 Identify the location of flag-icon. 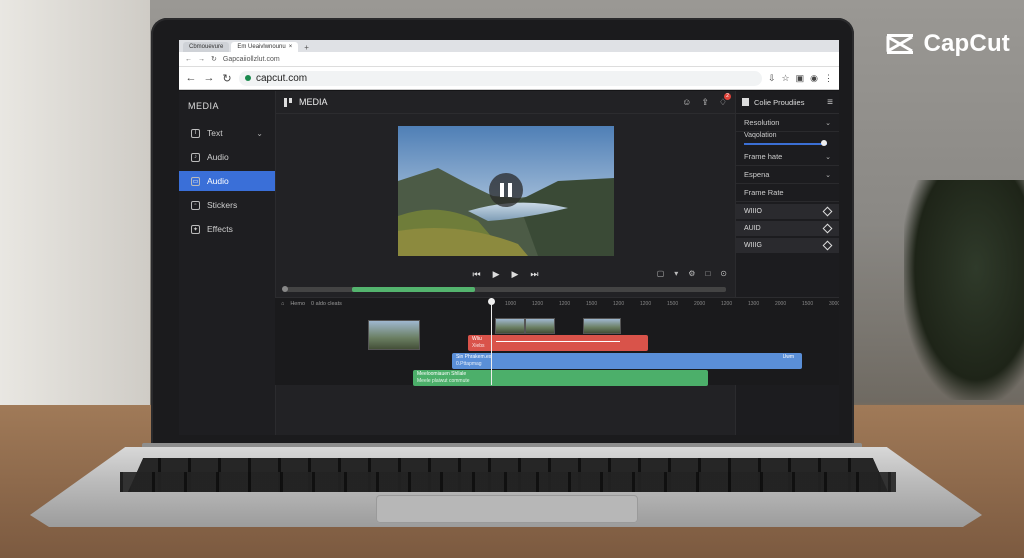
(745, 102).